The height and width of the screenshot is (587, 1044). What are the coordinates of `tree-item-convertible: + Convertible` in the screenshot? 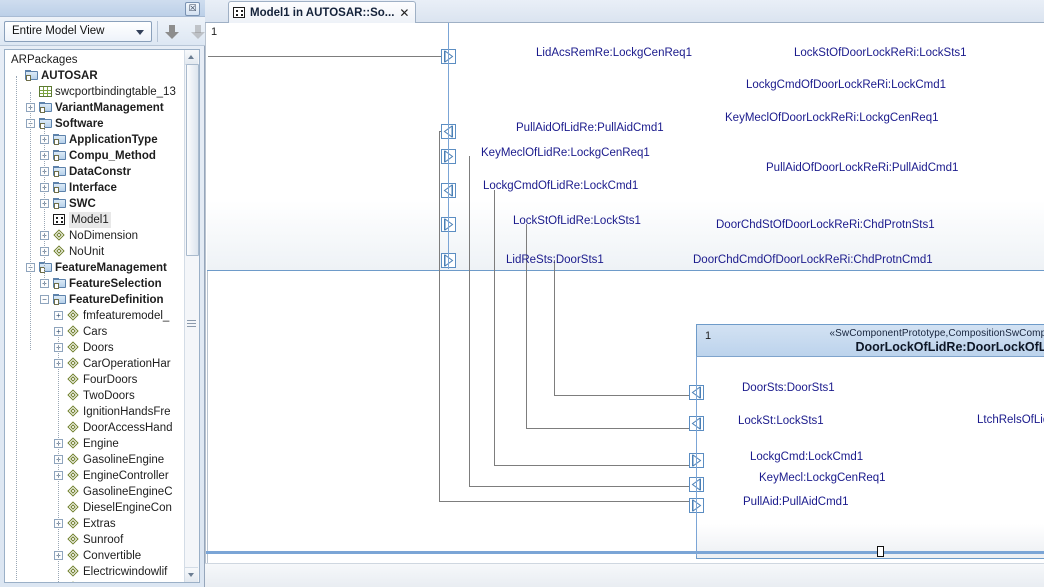 It's located at (95, 556).